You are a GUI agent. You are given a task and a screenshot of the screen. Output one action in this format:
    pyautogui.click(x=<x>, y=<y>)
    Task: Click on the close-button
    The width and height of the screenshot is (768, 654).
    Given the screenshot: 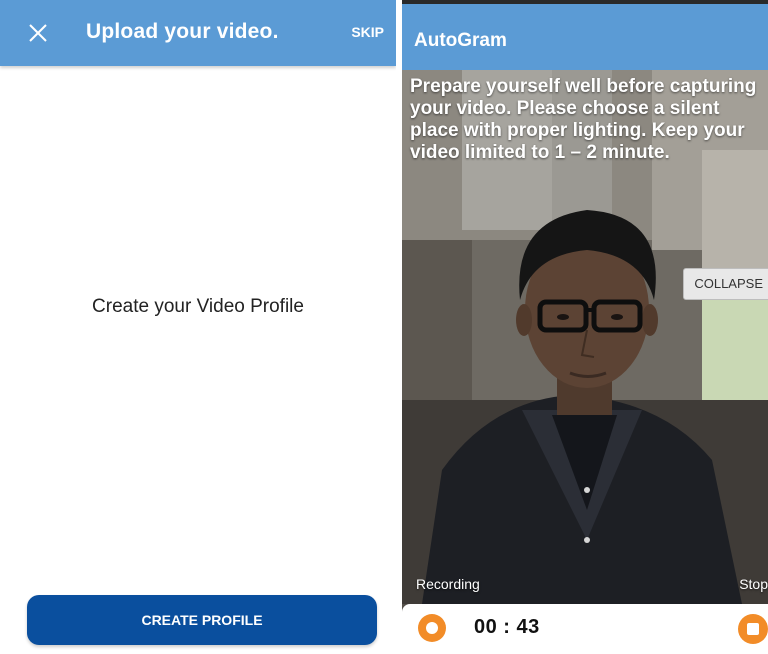 What is the action you would take?
    pyautogui.click(x=37, y=33)
    